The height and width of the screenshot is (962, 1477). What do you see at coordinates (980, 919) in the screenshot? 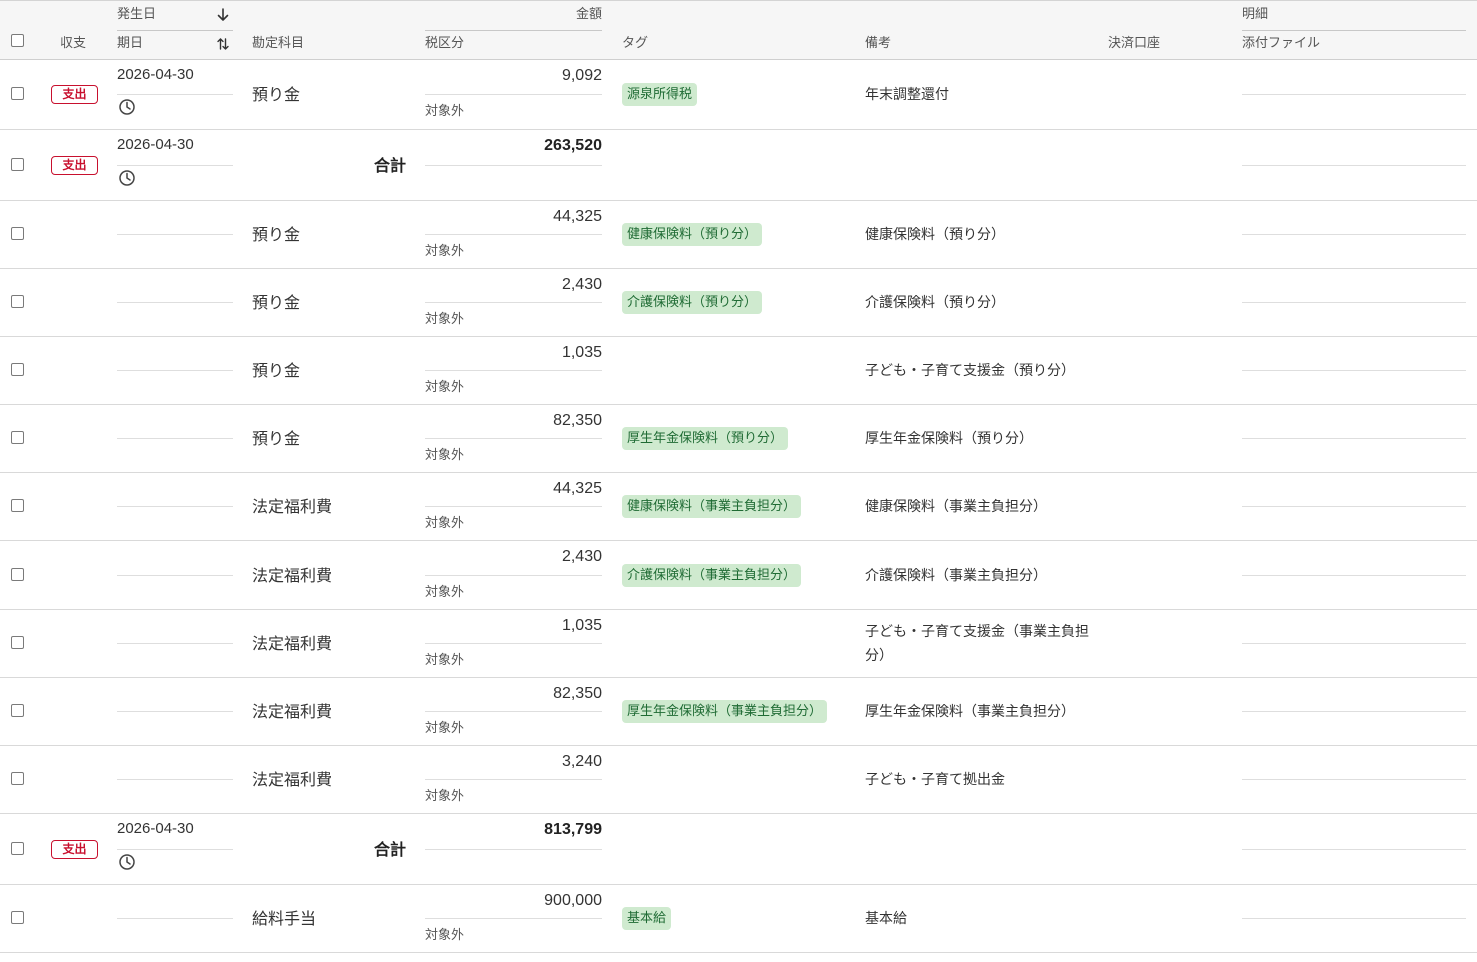
I see `memo-text: 基本給` at bounding box center [980, 919].